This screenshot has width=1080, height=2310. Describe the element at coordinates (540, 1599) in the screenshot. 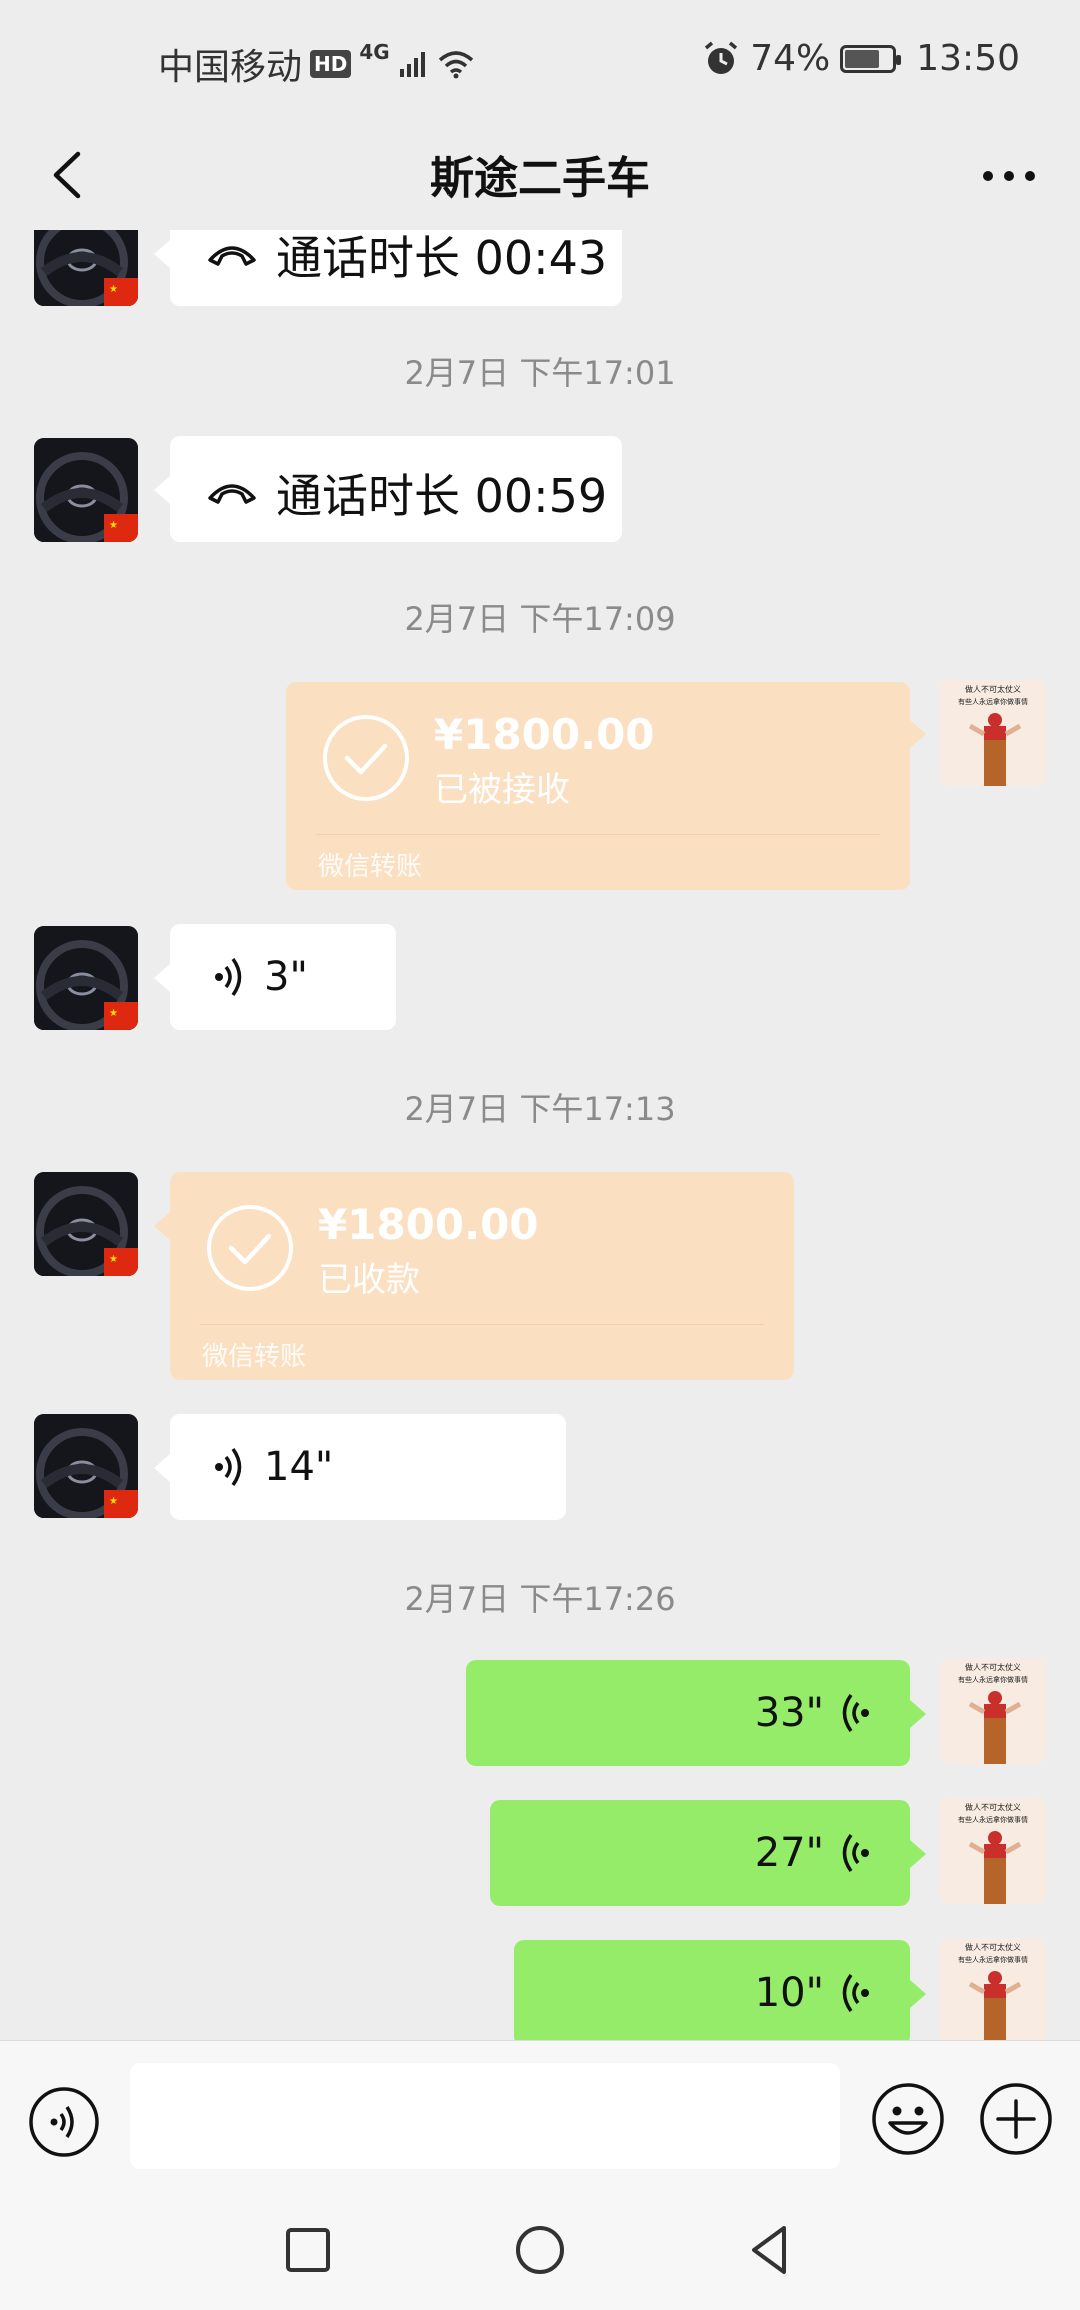

I see `timestamp: 2月7日 下午17:26` at that location.